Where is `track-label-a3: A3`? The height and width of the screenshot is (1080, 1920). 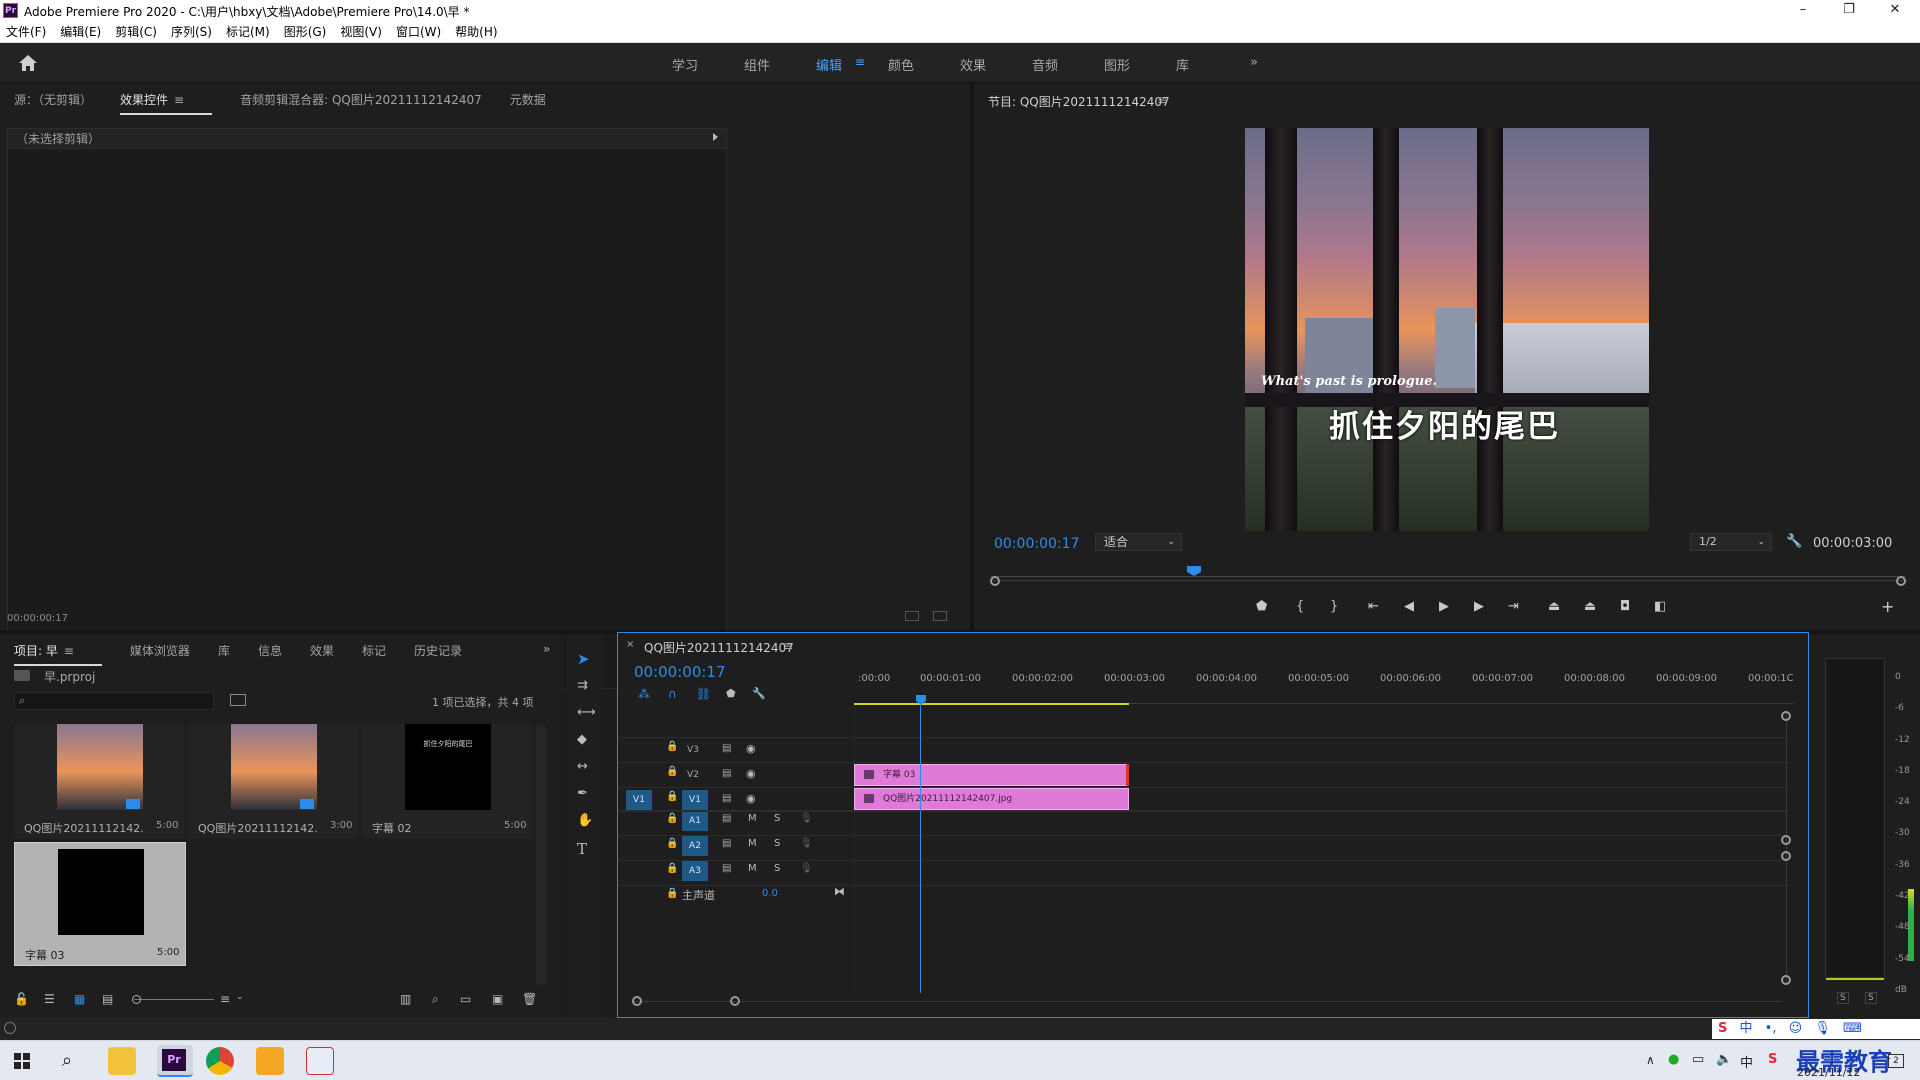
track-label-a3: A3 is located at coordinates (695, 871).